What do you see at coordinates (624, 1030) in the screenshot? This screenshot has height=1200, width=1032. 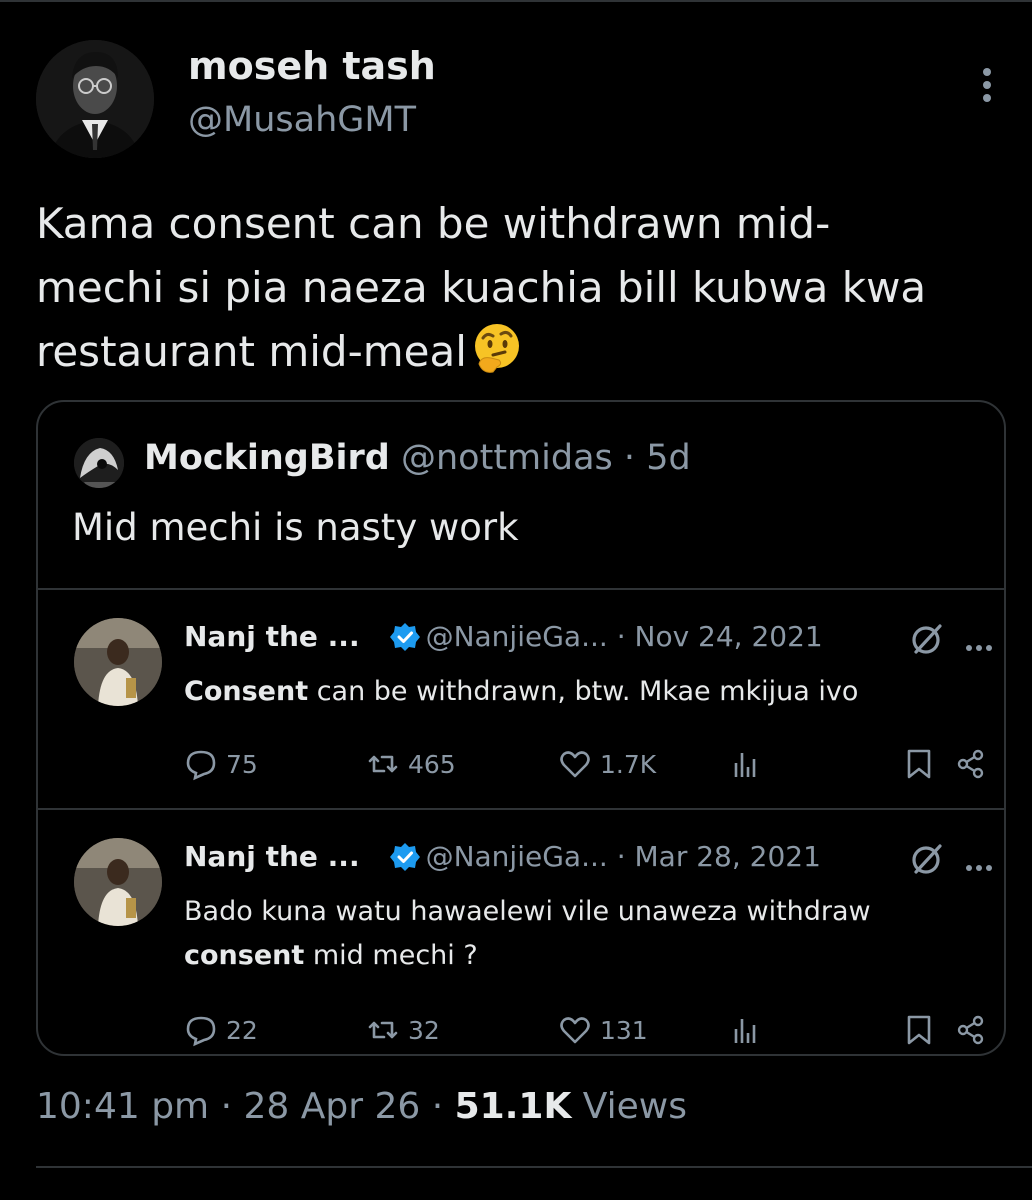 I see `like-count: 131` at bounding box center [624, 1030].